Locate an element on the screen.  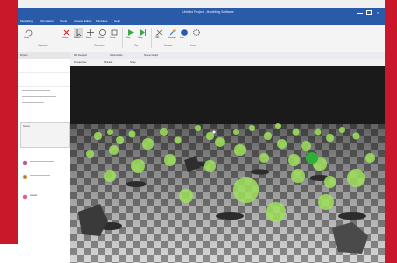
window-title: Untitled Project - Modelling Software is located at coordinates (208, 12).